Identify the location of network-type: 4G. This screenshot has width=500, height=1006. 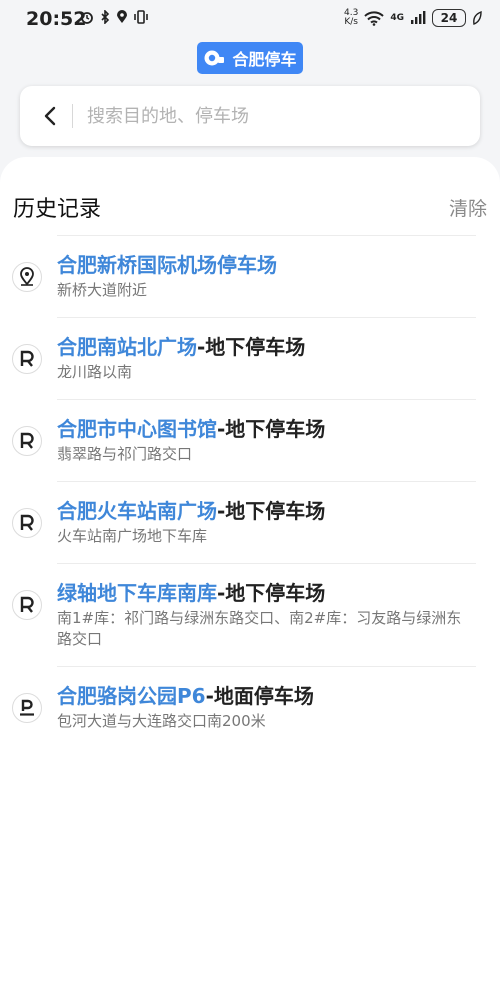
(397, 18).